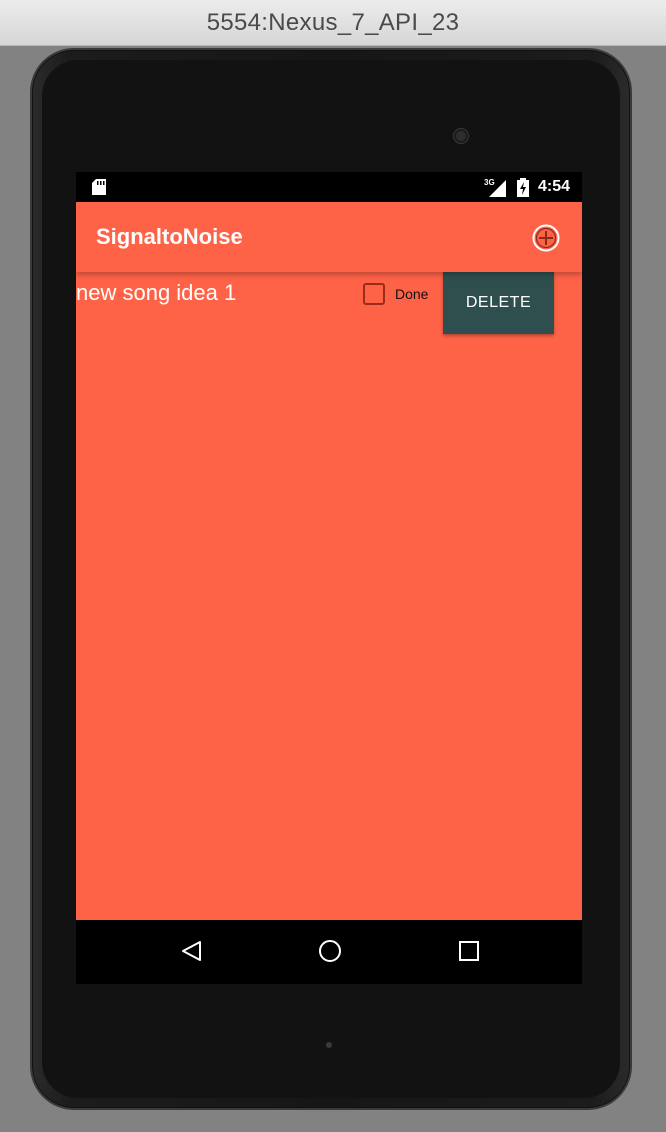  What do you see at coordinates (411, 294) in the screenshot?
I see `done-label: Done` at bounding box center [411, 294].